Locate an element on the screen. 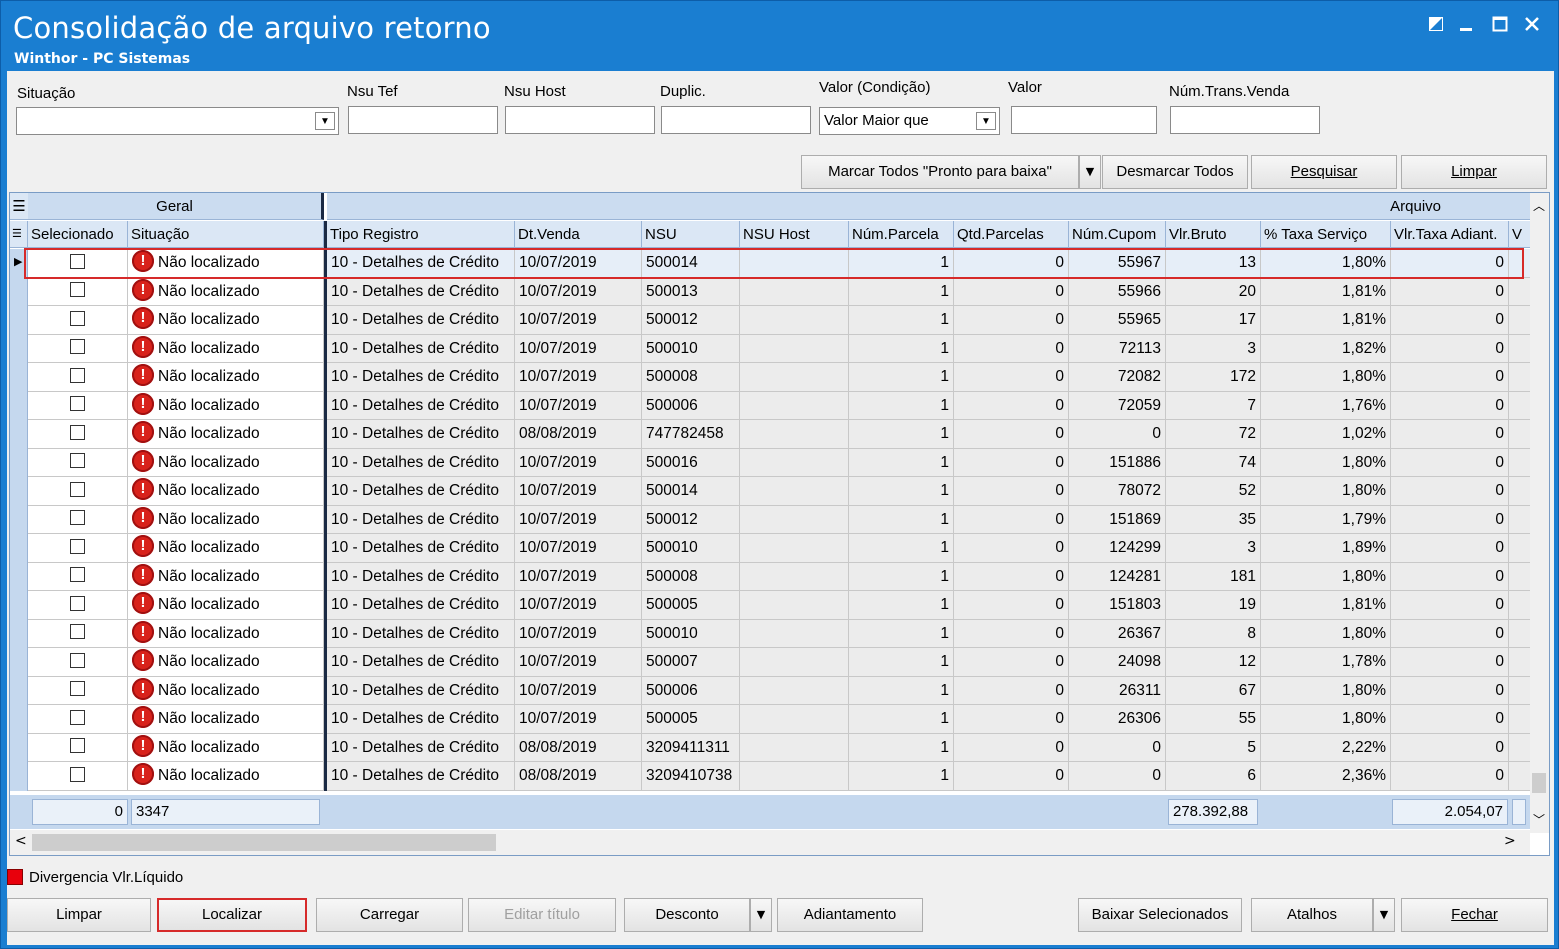 The width and height of the screenshot is (1559, 949). table-cell: 24098 is located at coordinates (1117, 662).